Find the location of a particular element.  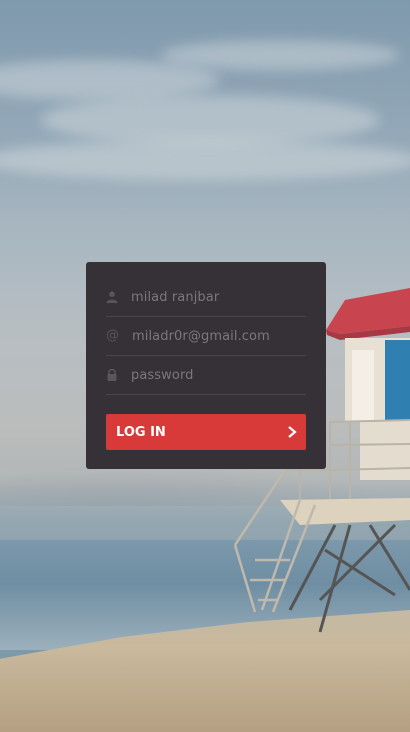

chevron-right-icon is located at coordinates (292, 432).